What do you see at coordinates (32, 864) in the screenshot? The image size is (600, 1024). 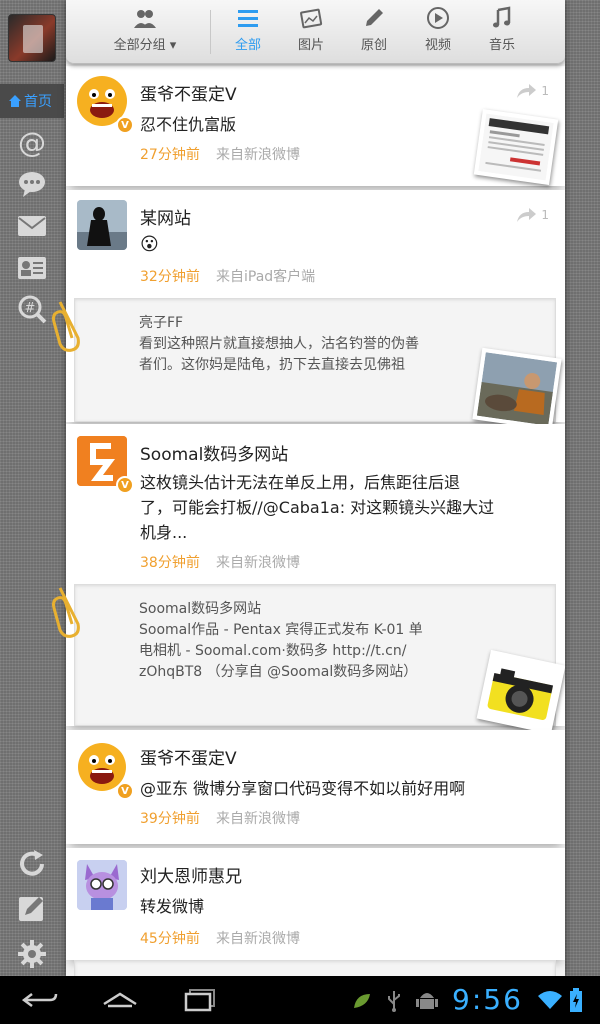 I see `refresh-icon` at bounding box center [32, 864].